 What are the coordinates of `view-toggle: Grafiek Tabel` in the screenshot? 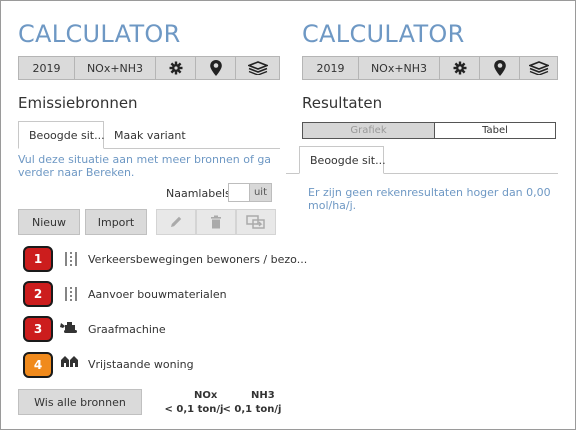 It's located at (429, 130).